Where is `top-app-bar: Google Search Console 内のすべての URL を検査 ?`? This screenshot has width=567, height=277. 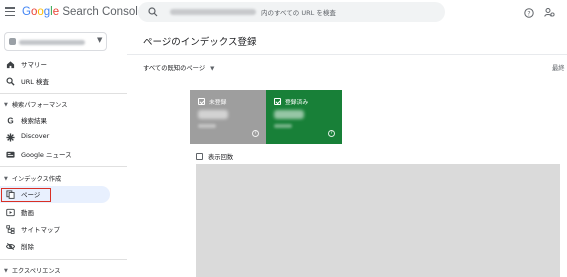
top-app-bar: Google Search Console 内のすべての URL を検査 ? is located at coordinates (283, 13).